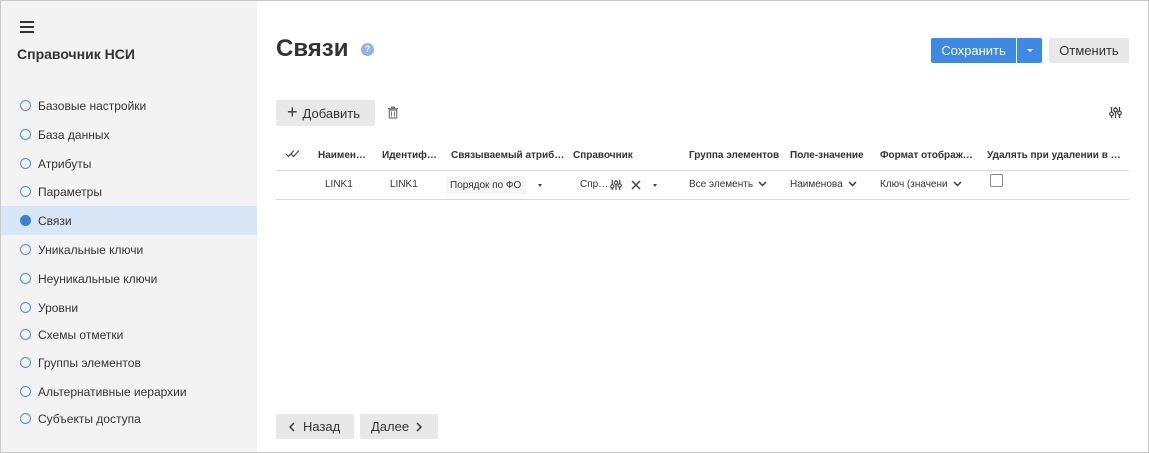  What do you see at coordinates (129, 134) in the screenshot?
I see `sidebar-item-database: База данных` at bounding box center [129, 134].